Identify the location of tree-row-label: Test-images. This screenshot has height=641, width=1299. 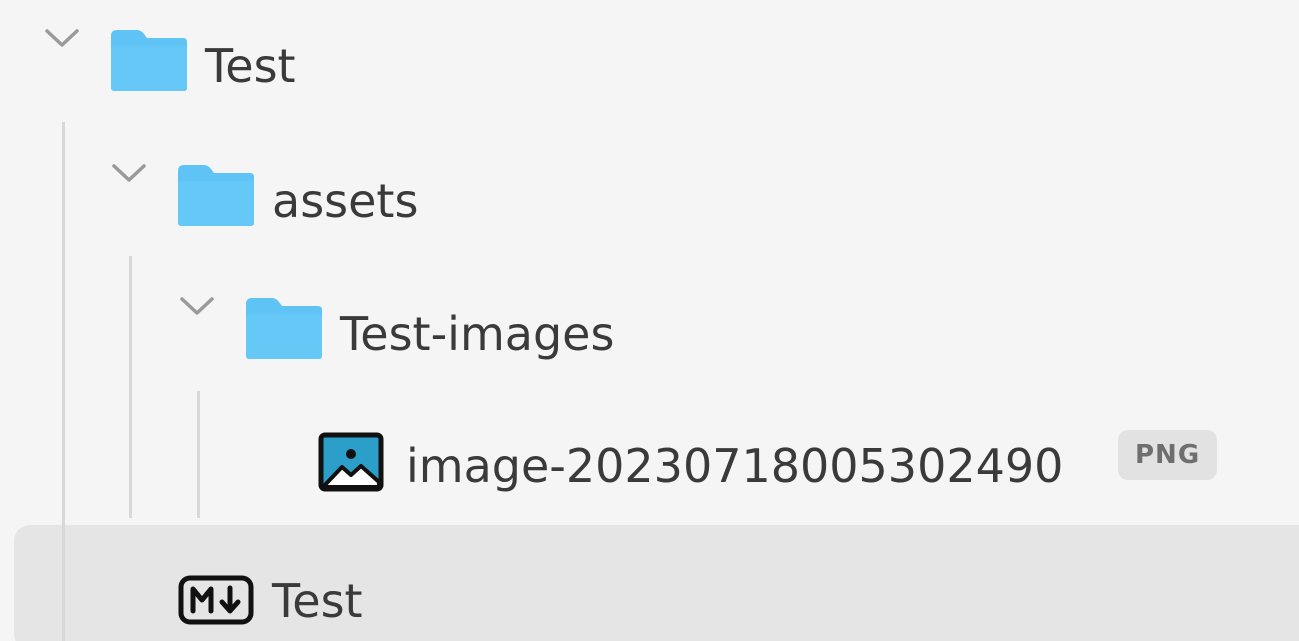
(477, 334).